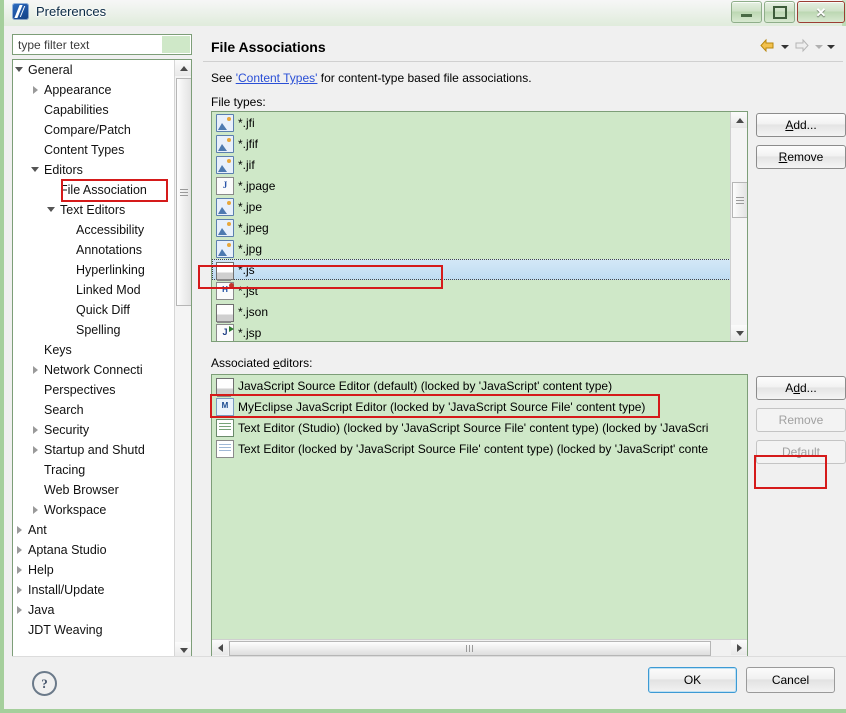  Describe the element at coordinates (50, 70) in the screenshot. I see `sidebar-item-label: General` at that location.